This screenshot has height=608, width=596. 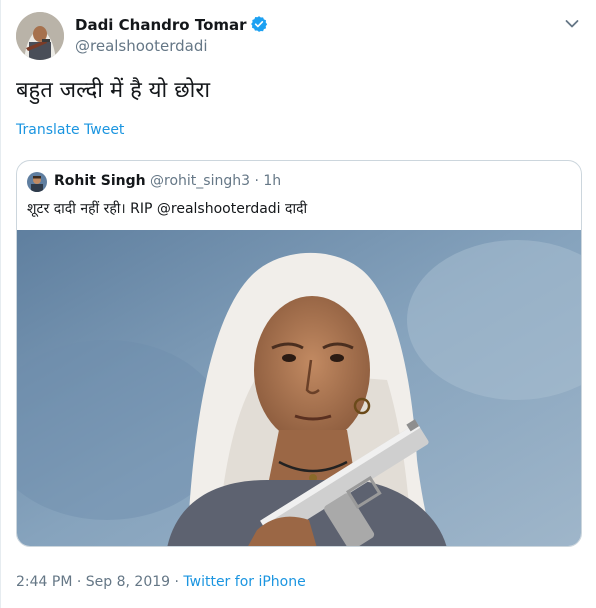 I want to click on chevron-down-icon, so click(x=572, y=24).